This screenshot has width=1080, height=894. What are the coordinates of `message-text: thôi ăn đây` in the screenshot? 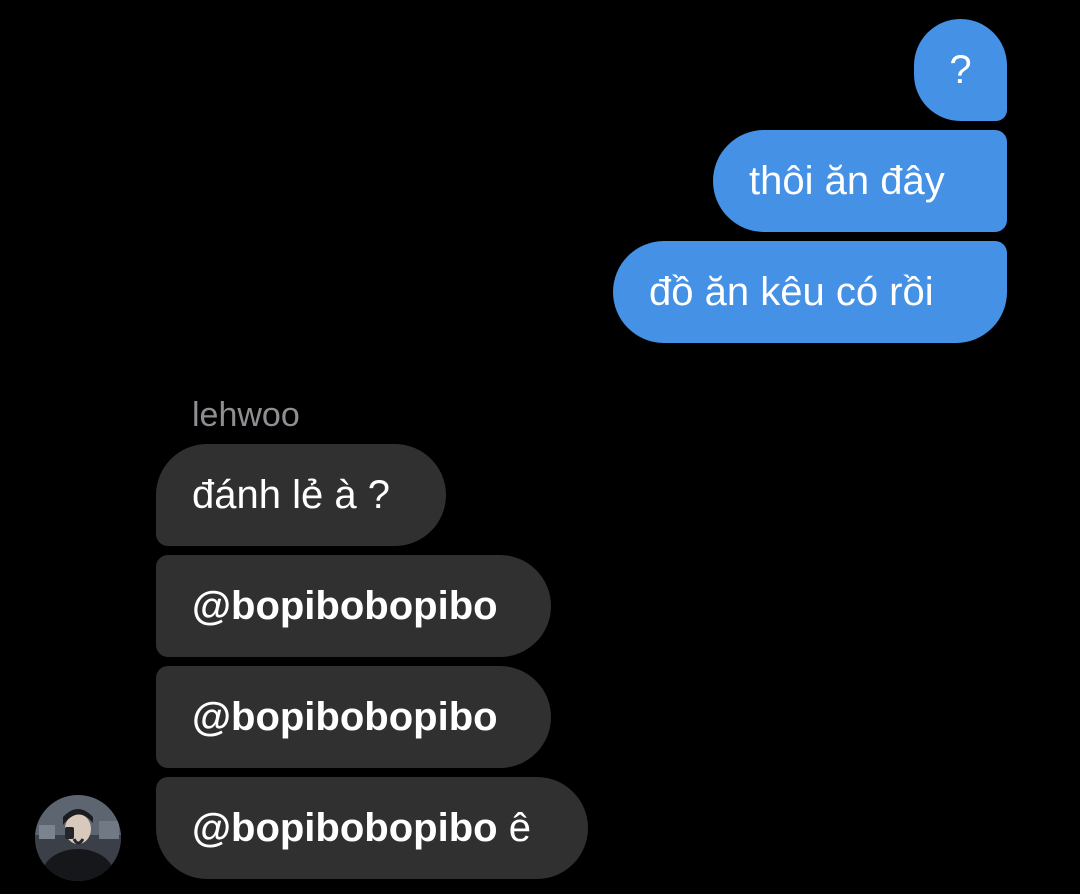 It's located at (847, 181).